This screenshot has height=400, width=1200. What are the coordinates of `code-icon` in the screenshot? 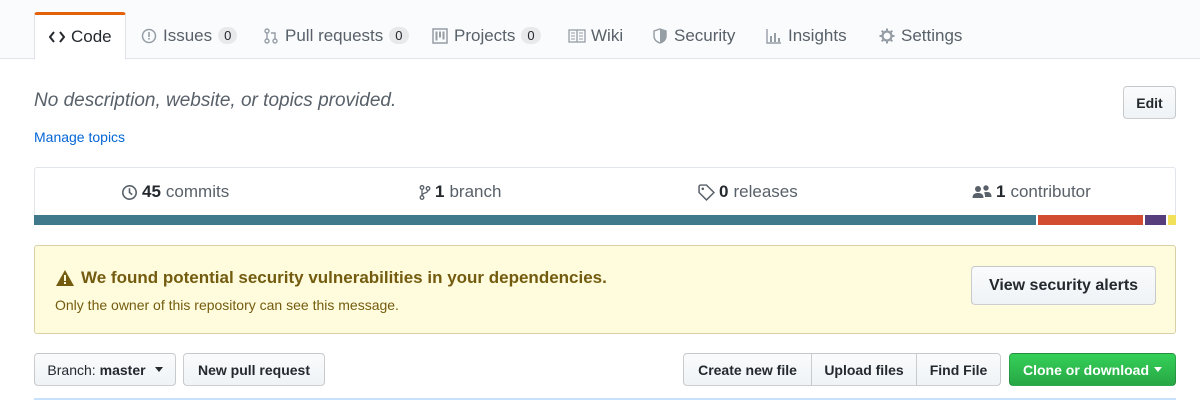 It's located at (57, 37).